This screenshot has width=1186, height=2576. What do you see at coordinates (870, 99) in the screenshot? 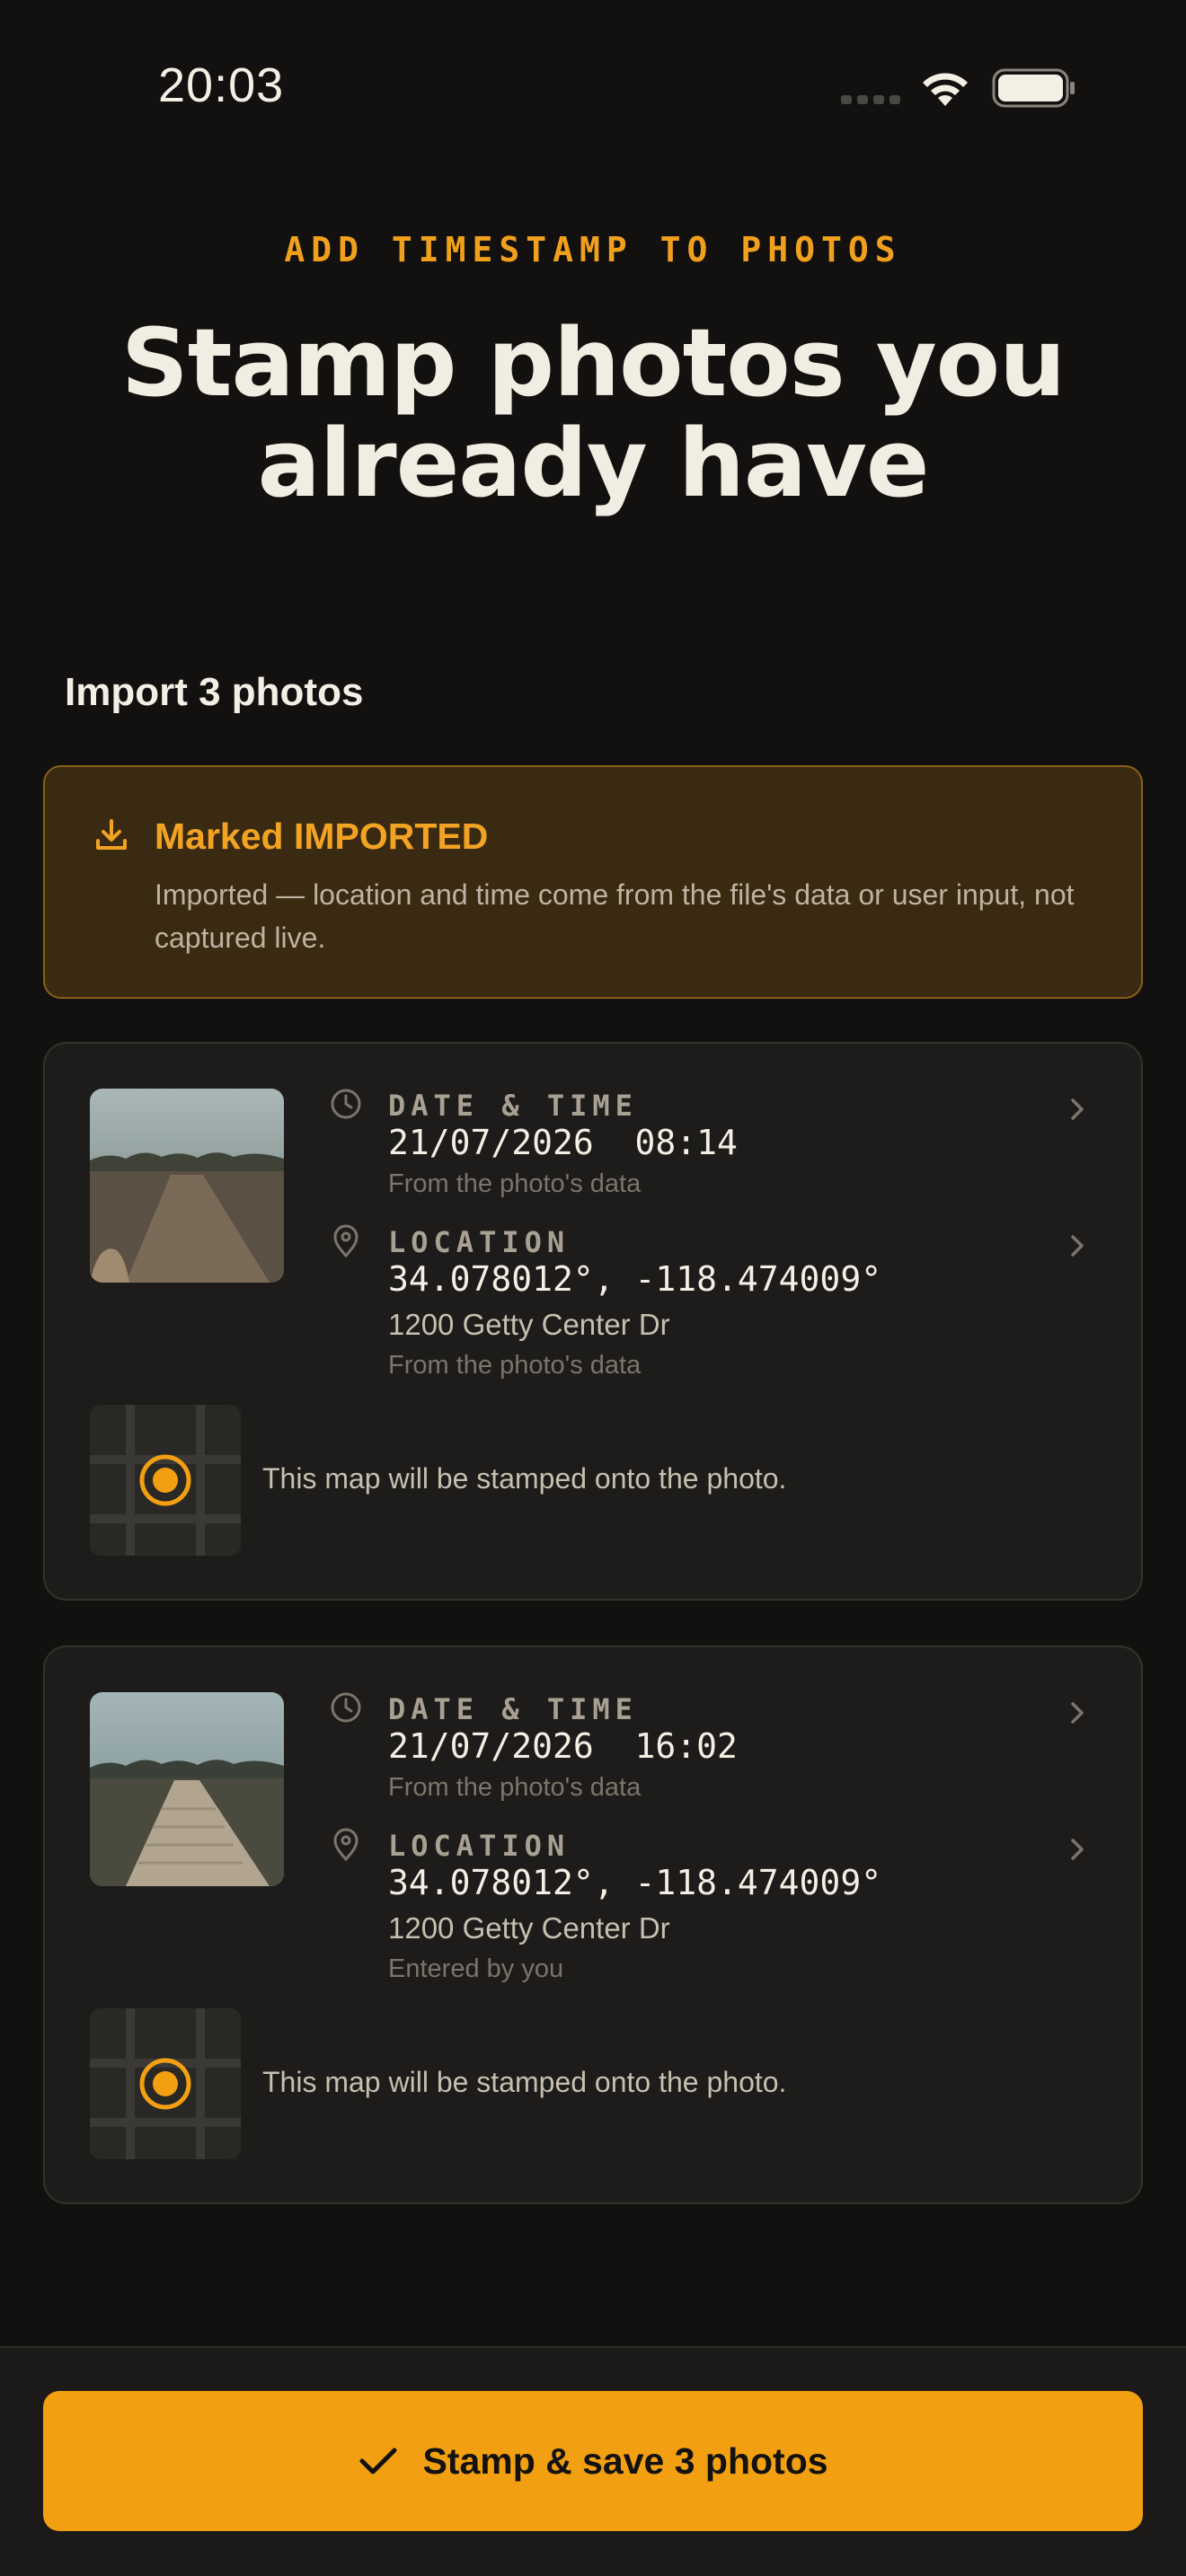
I see `cellular-signal-icon` at bounding box center [870, 99].